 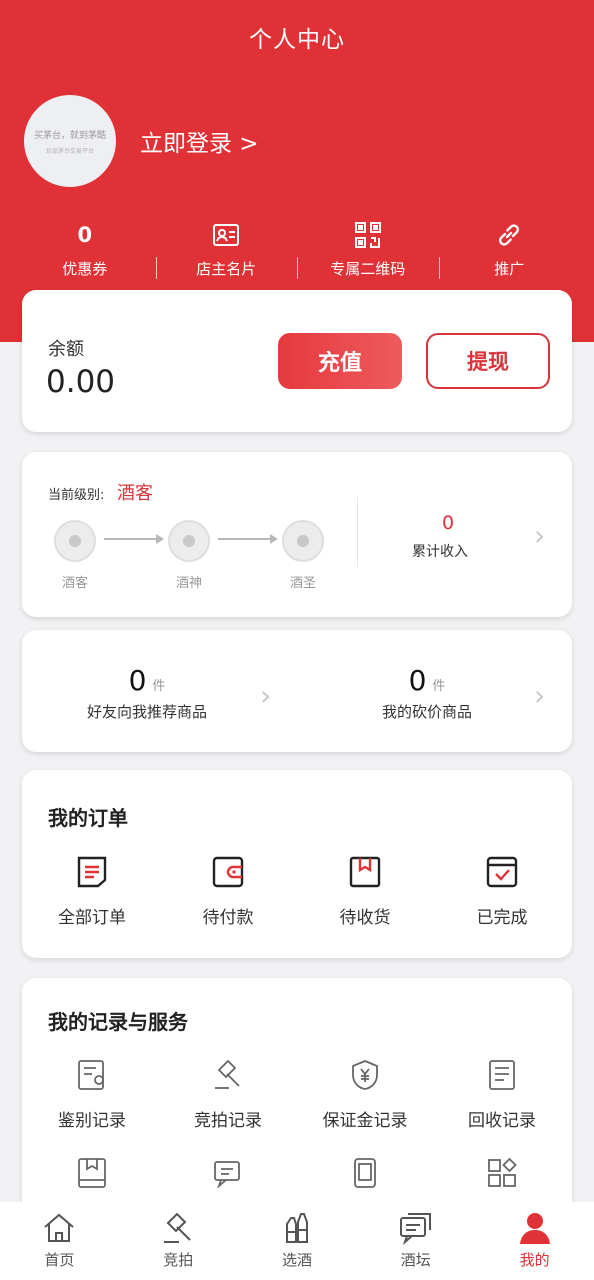 What do you see at coordinates (228, 1094) in the screenshot?
I see `auction-record-button: 竞拍记录` at bounding box center [228, 1094].